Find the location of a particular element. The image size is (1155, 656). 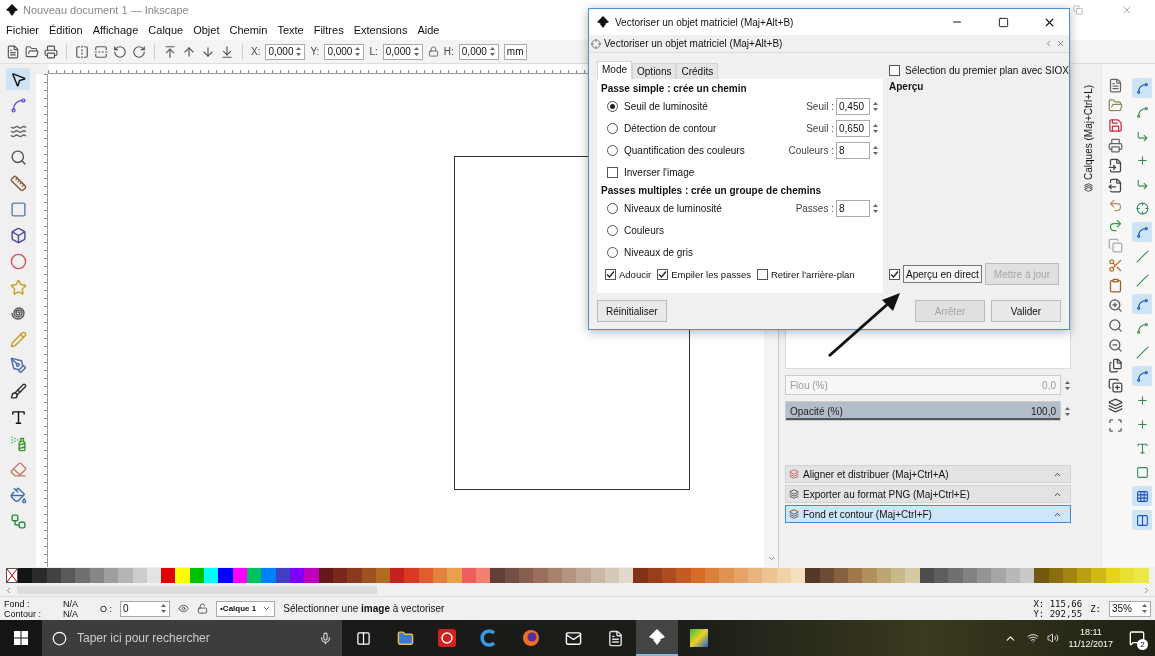

option-label: Empiler les passes is located at coordinates (711, 274).